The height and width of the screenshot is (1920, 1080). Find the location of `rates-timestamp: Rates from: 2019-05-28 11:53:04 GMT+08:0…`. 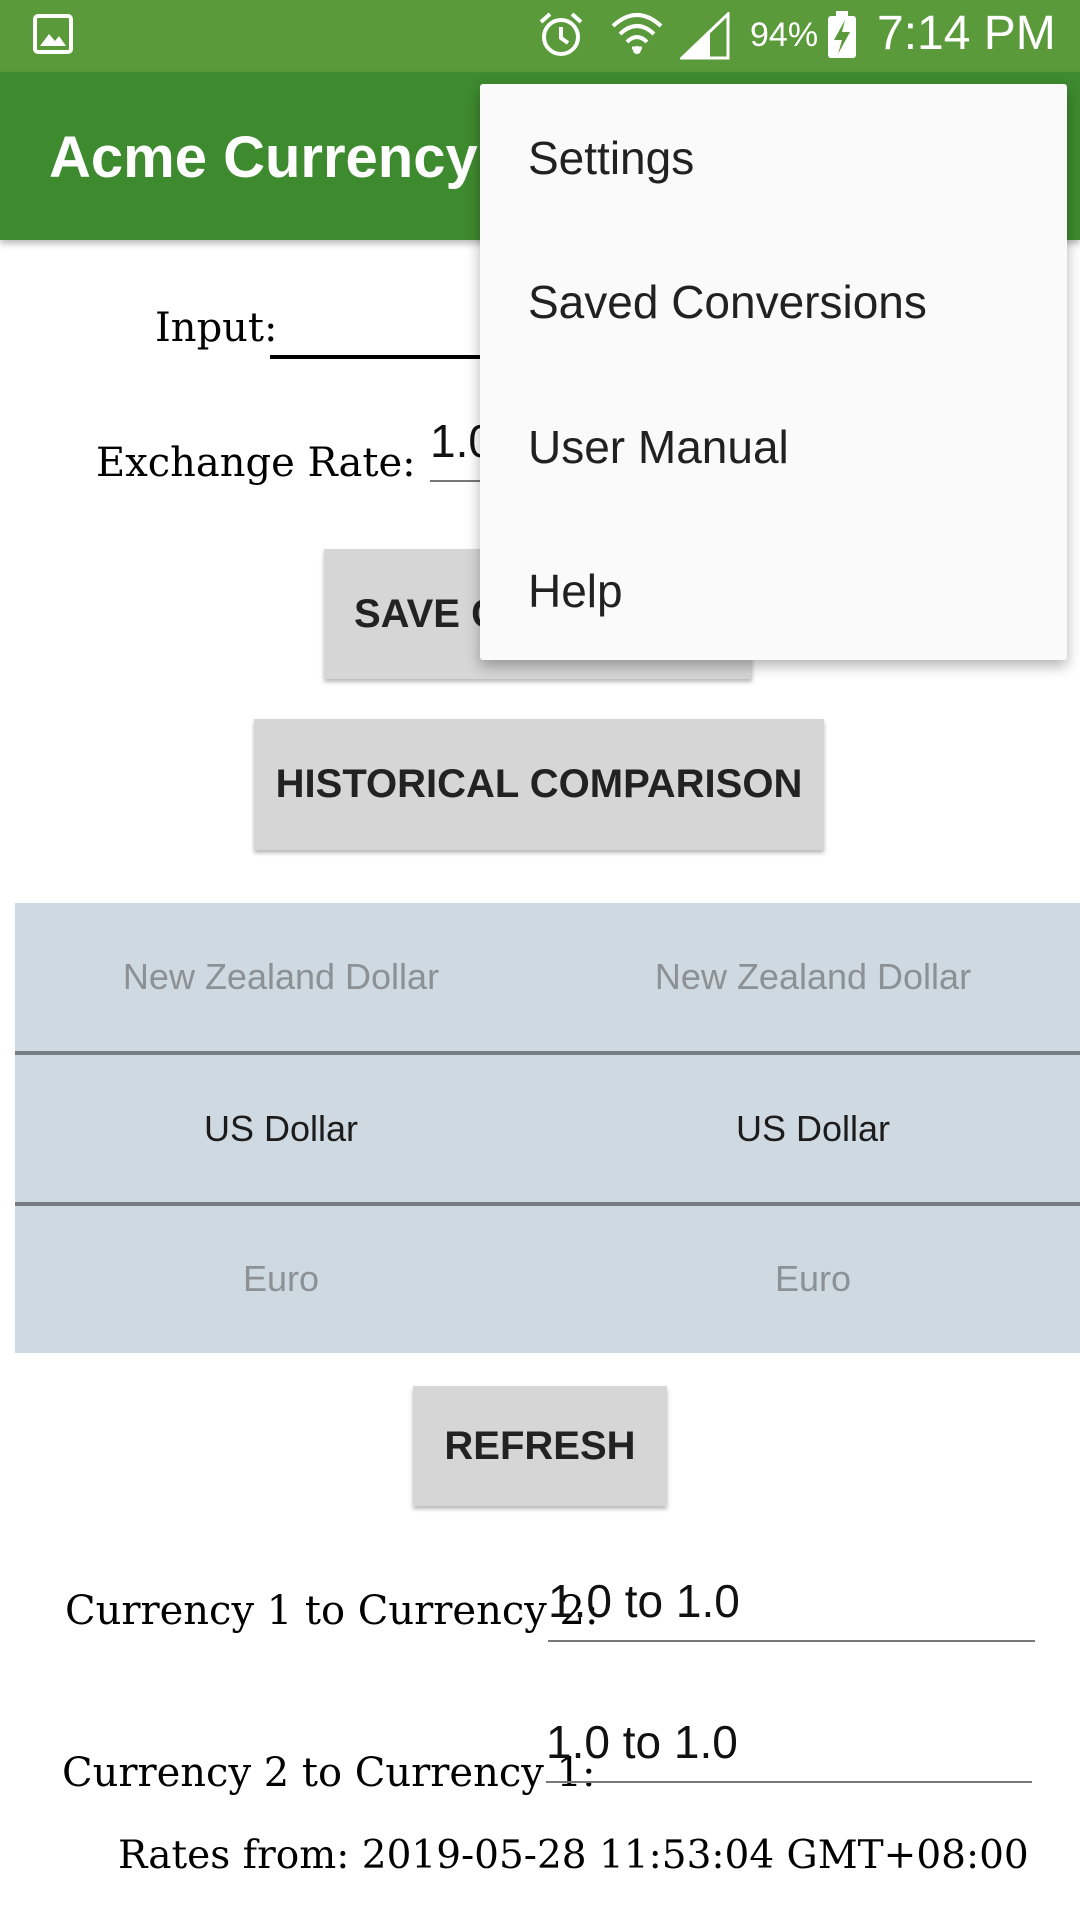

rates-timestamp: Rates from: 2019-05-28 11:53:04 GMT+08:0… is located at coordinates (573, 1855).